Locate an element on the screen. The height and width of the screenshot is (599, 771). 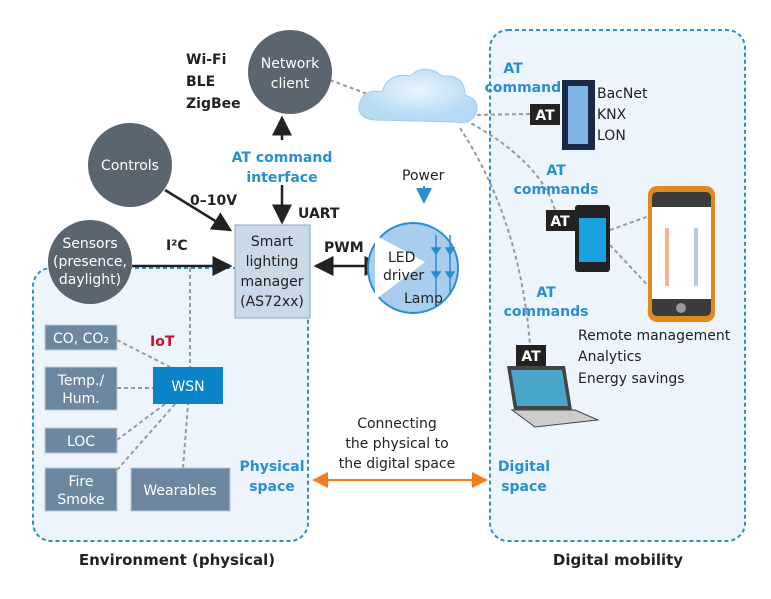
digital-region-title: Digital mobility is located at coordinates (618, 560).